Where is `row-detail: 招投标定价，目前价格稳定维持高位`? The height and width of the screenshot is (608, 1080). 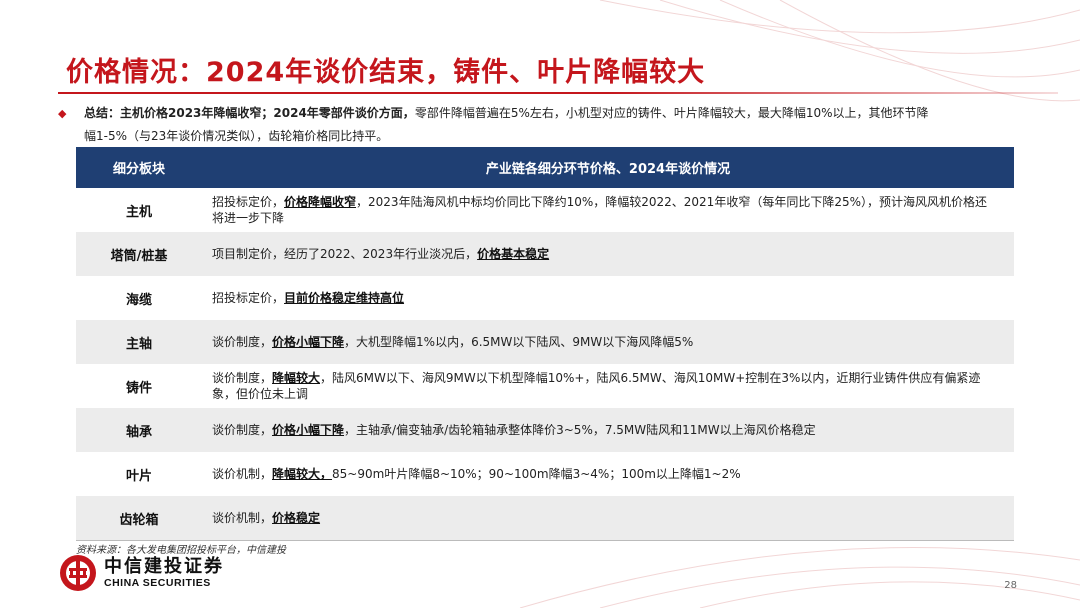
row-detail: 招投标定价，目前价格稳定维持高位 is located at coordinates (308, 298).